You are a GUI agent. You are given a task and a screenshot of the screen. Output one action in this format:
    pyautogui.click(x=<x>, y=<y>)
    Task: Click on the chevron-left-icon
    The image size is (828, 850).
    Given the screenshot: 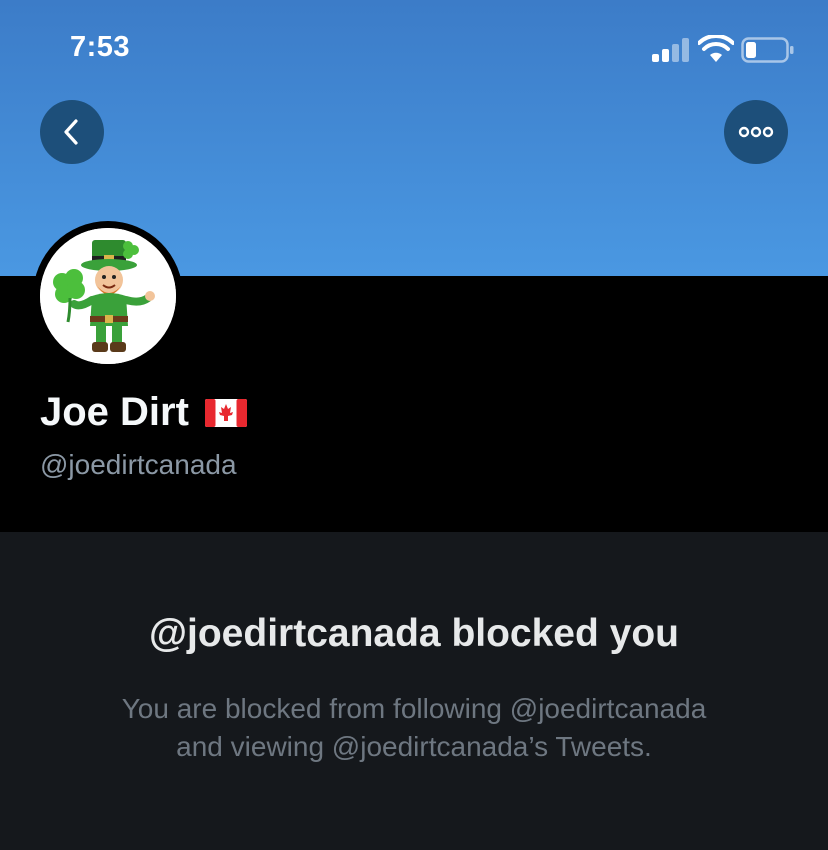 What is the action you would take?
    pyautogui.click(x=71, y=132)
    